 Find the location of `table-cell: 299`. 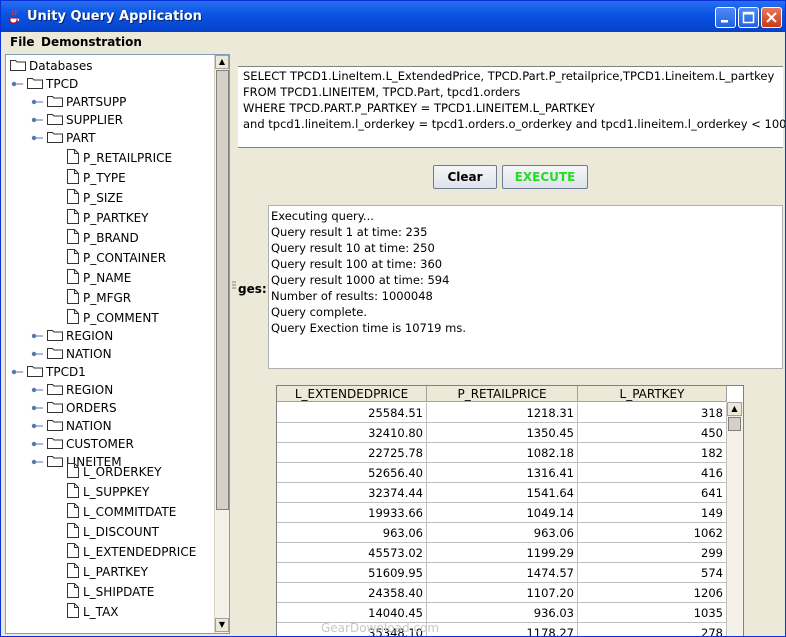

table-cell: 299 is located at coordinates (652, 553).